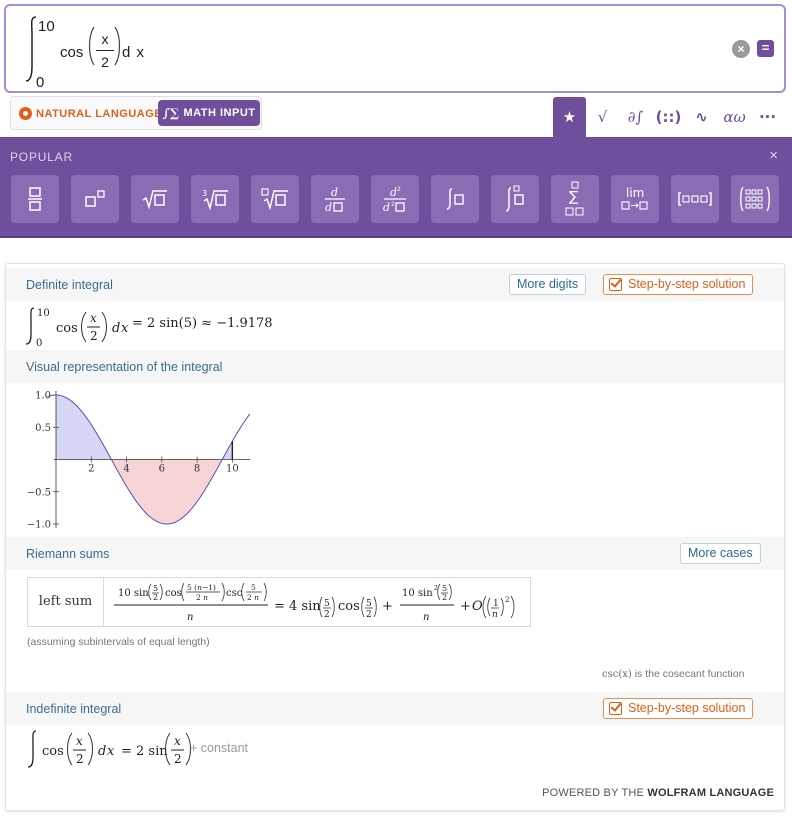 This screenshot has height=818, width=792. What do you see at coordinates (155, 199) in the screenshot?
I see `square-root-button` at bounding box center [155, 199].